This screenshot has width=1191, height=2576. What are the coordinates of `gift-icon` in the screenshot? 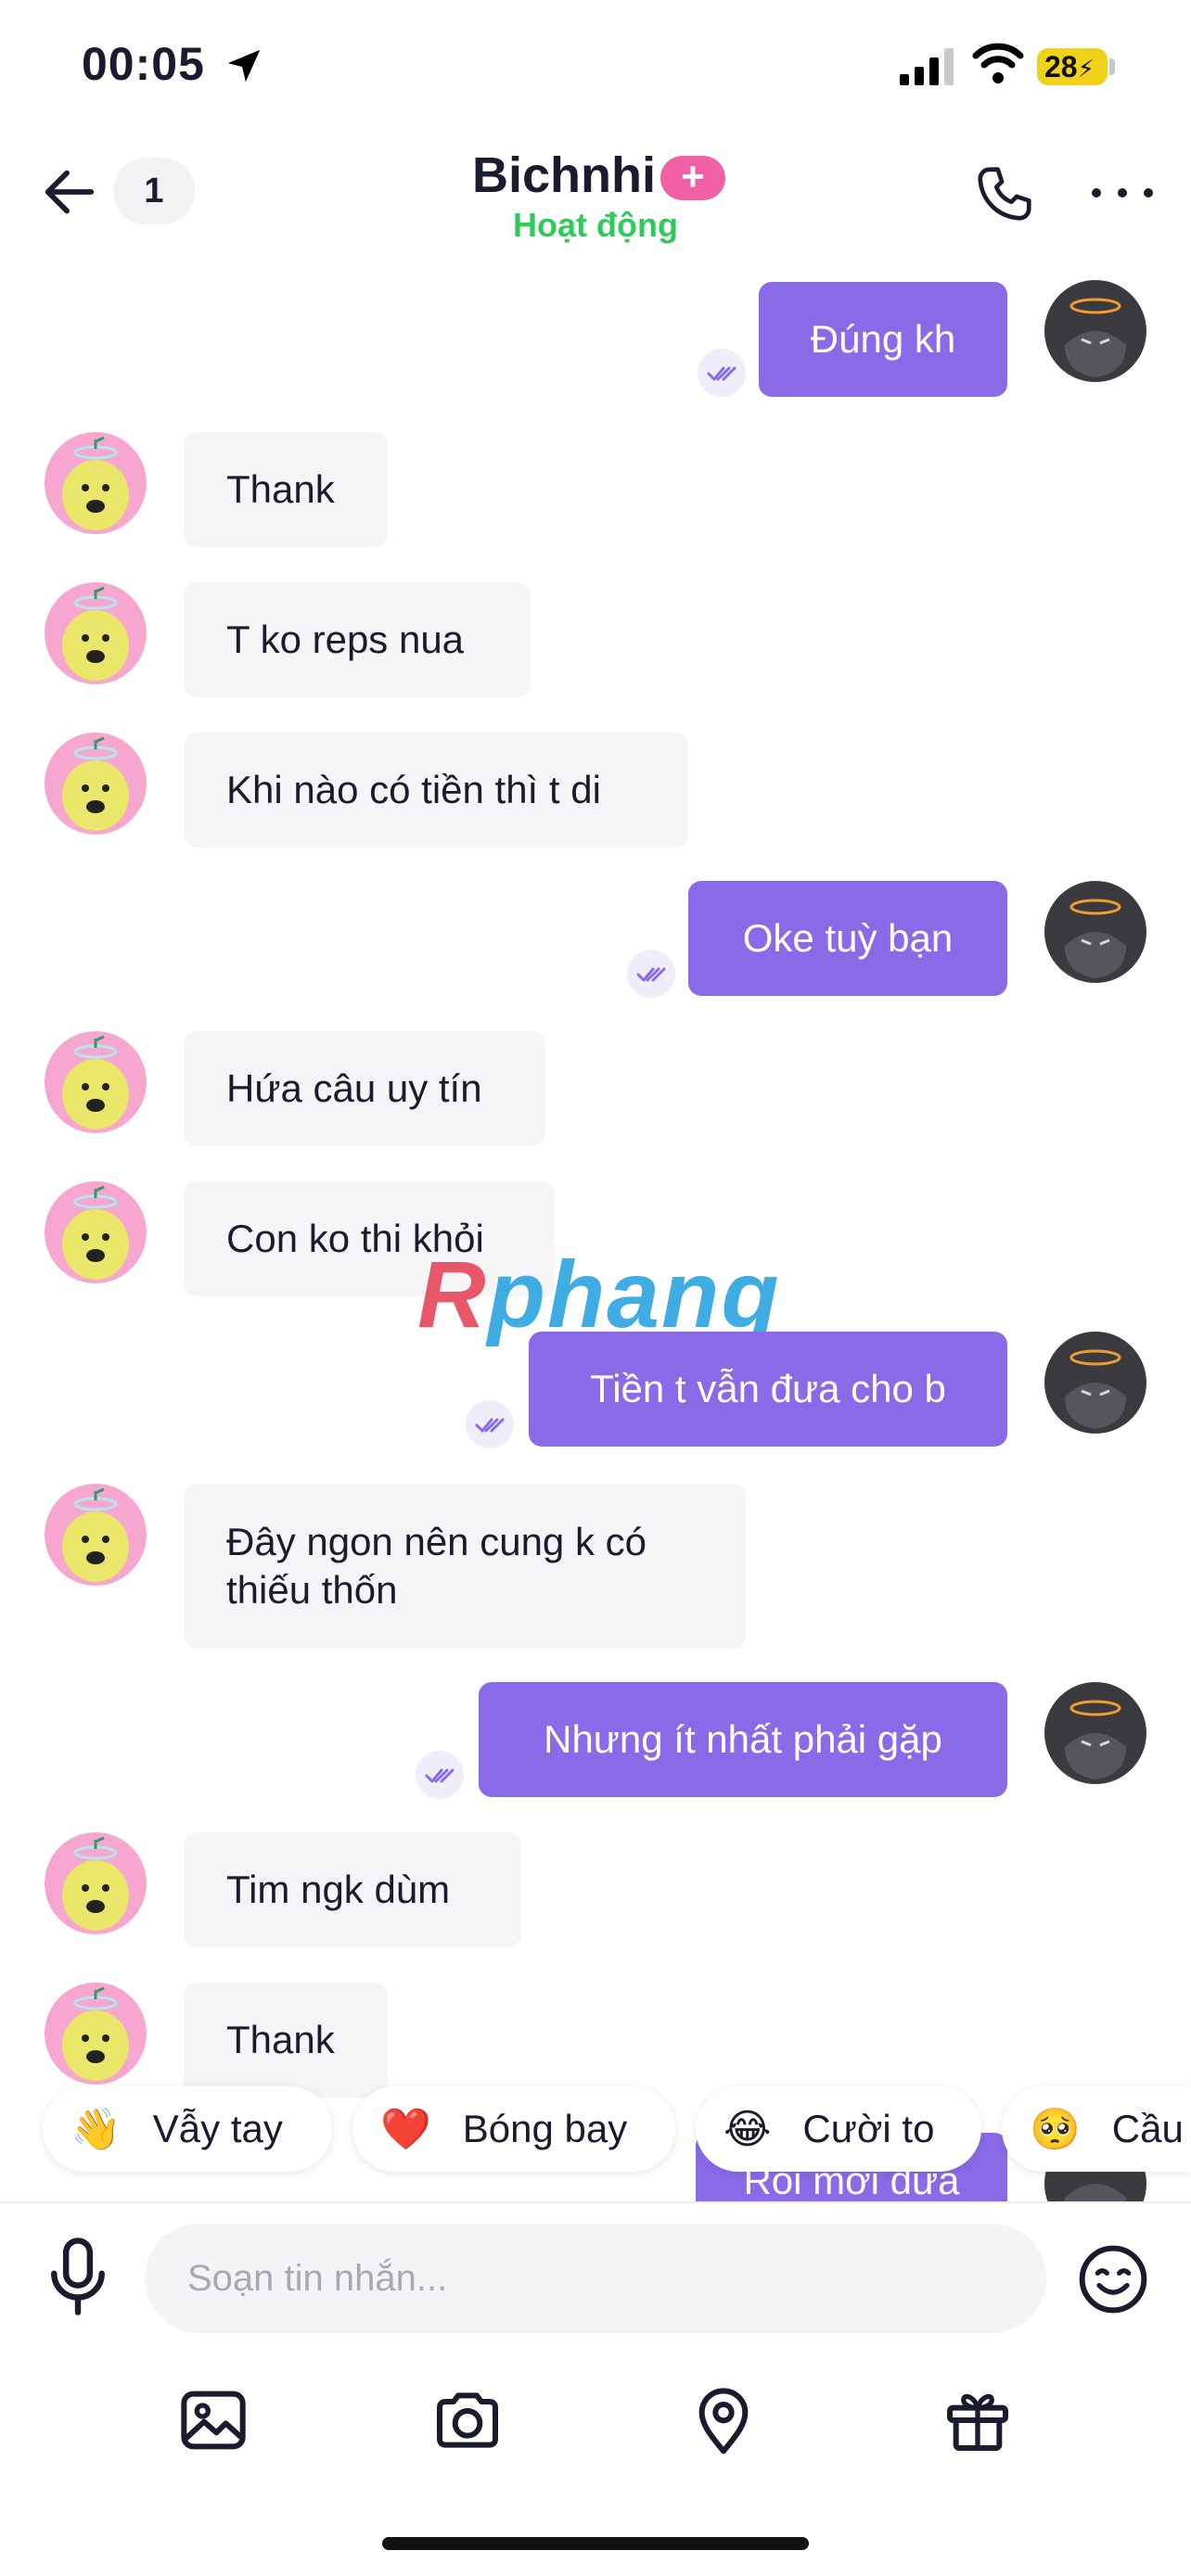 It's located at (977, 2422).